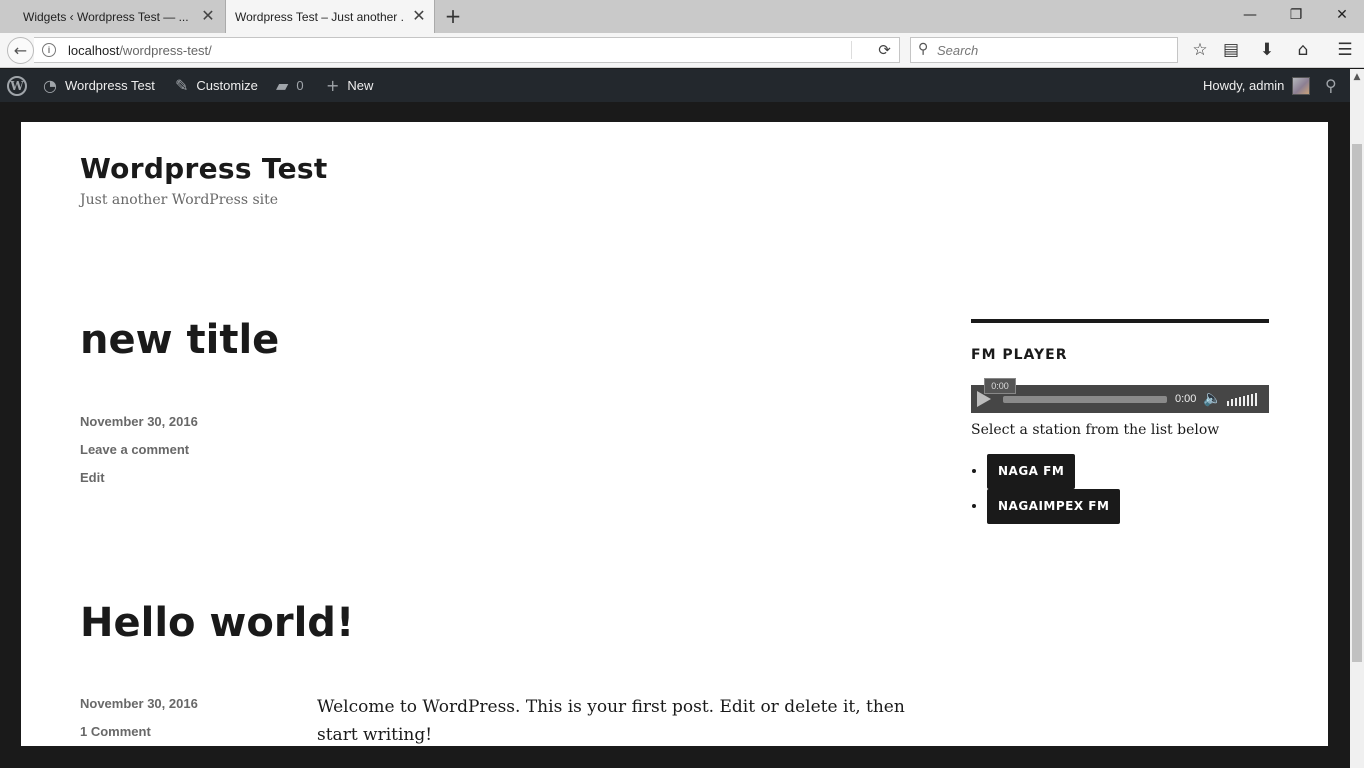 This screenshot has width=1364, height=768. What do you see at coordinates (1342, 15) in the screenshot?
I see `close-window-button: ✕` at bounding box center [1342, 15].